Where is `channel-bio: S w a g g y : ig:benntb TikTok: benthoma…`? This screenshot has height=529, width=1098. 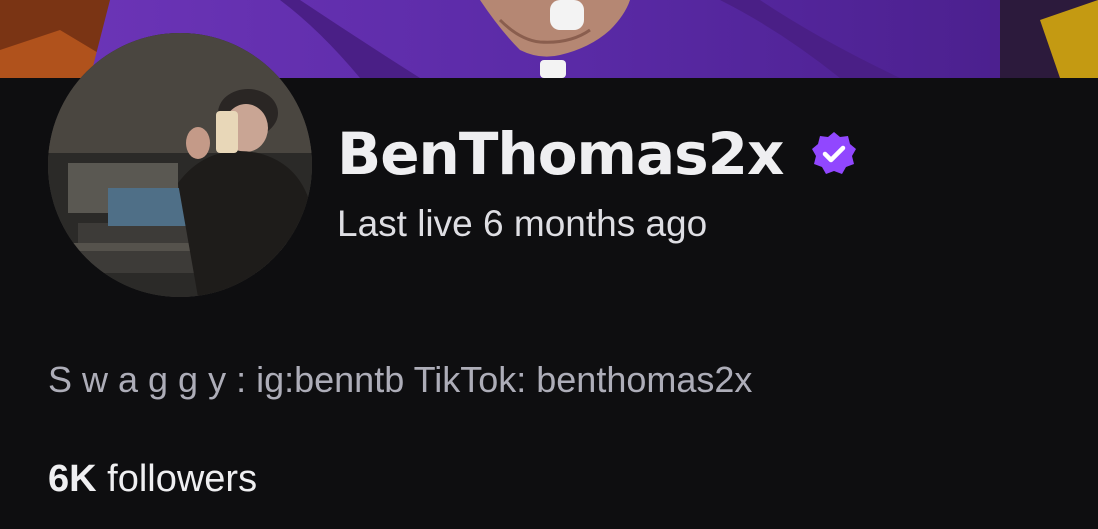 channel-bio: S w a g g y : ig:benntb TikTok: benthoma… is located at coordinates (400, 379).